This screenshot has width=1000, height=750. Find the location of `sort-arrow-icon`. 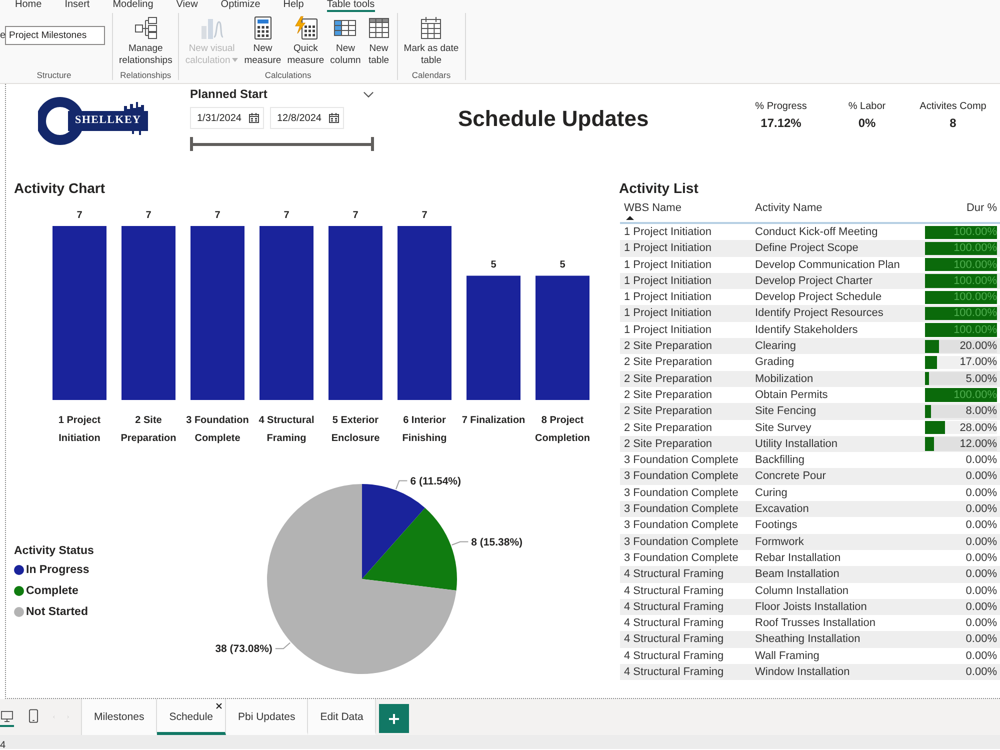

sort-arrow-icon is located at coordinates (630, 218).